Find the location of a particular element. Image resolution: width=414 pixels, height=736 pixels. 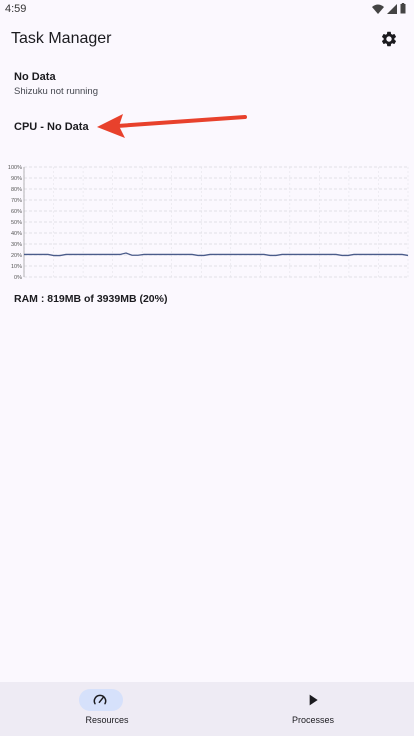

y-tick-label: 100% is located at coordinates (15, 168).